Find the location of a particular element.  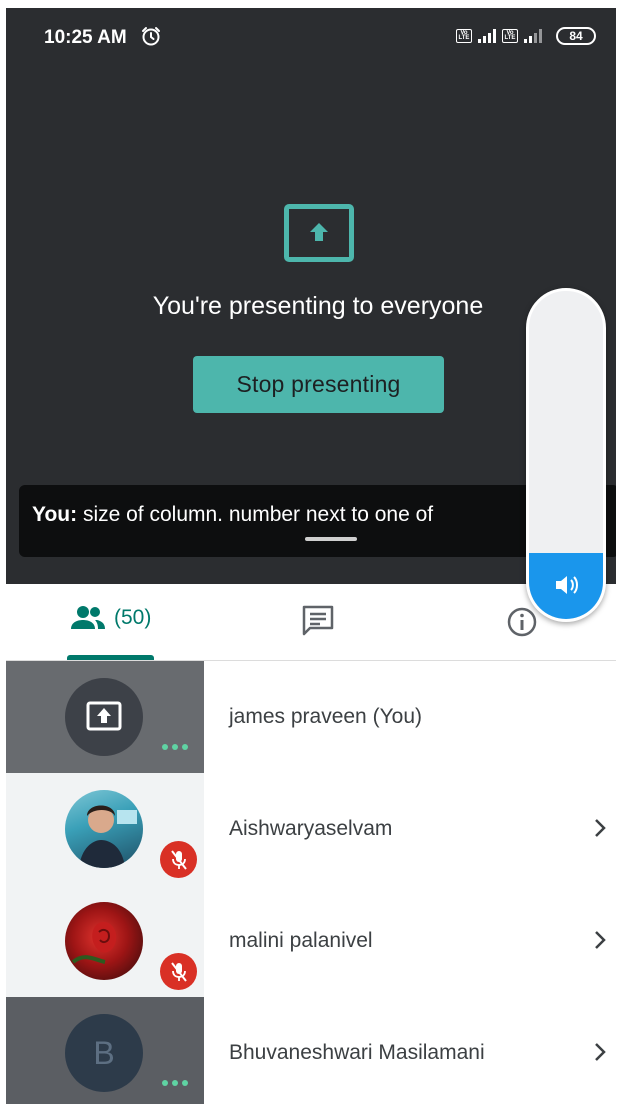

participant-row: james praveen (You) is located at coordinates (311, 717).